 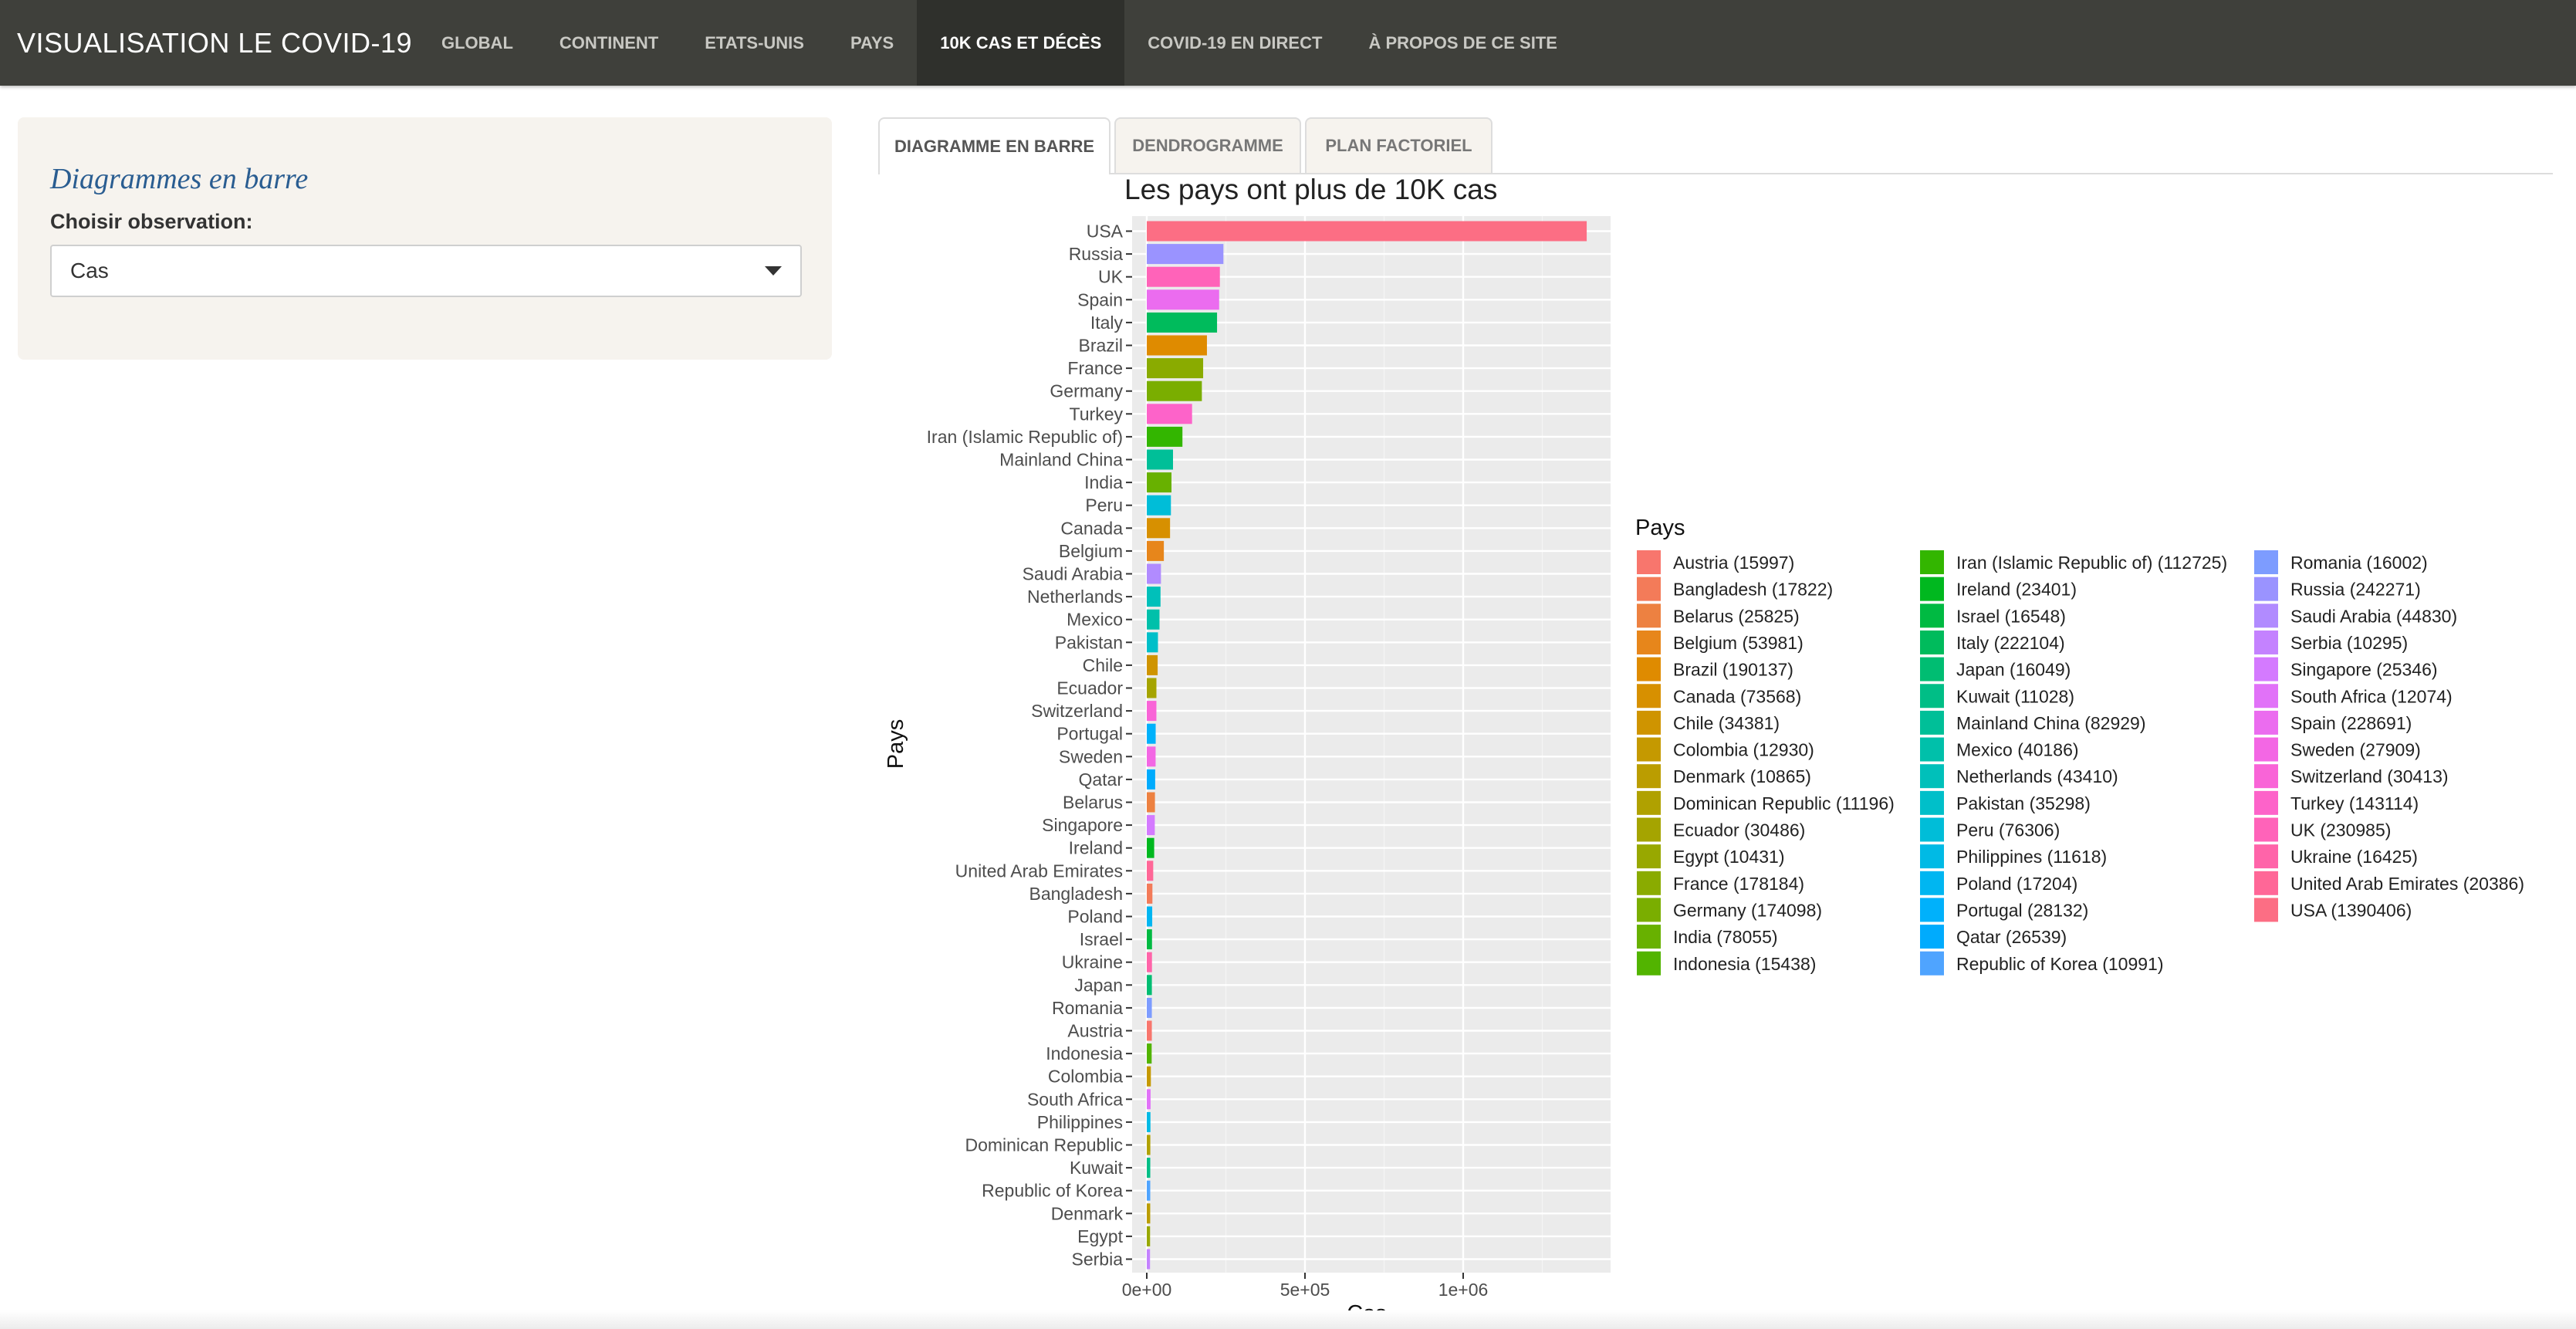 I want to click on y-tick-label: Russia, so click(x=1096, y=254).